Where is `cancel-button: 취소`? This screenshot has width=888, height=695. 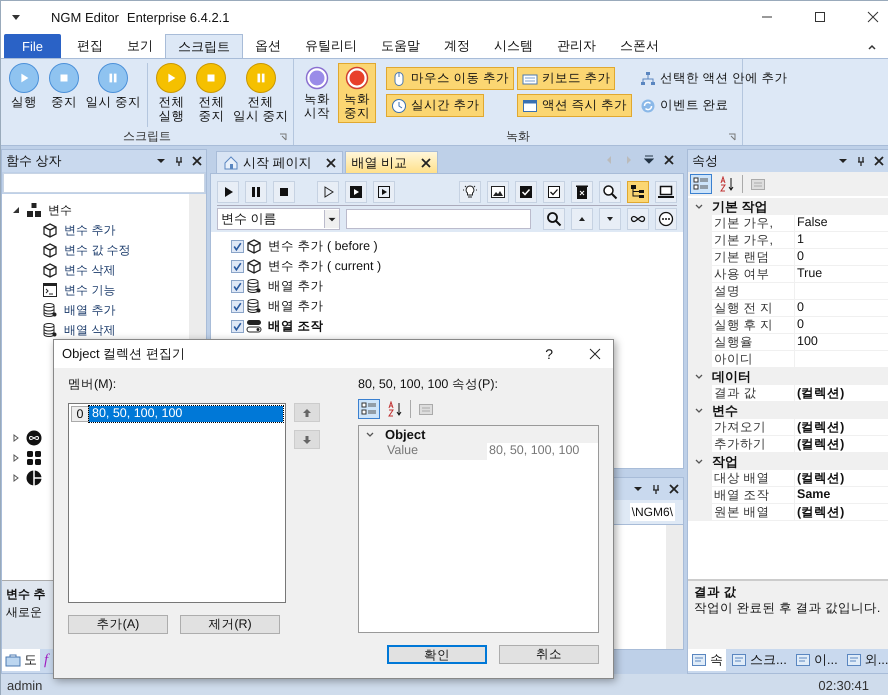
cancel-button: 취소 is located at coordinates (549, 654).